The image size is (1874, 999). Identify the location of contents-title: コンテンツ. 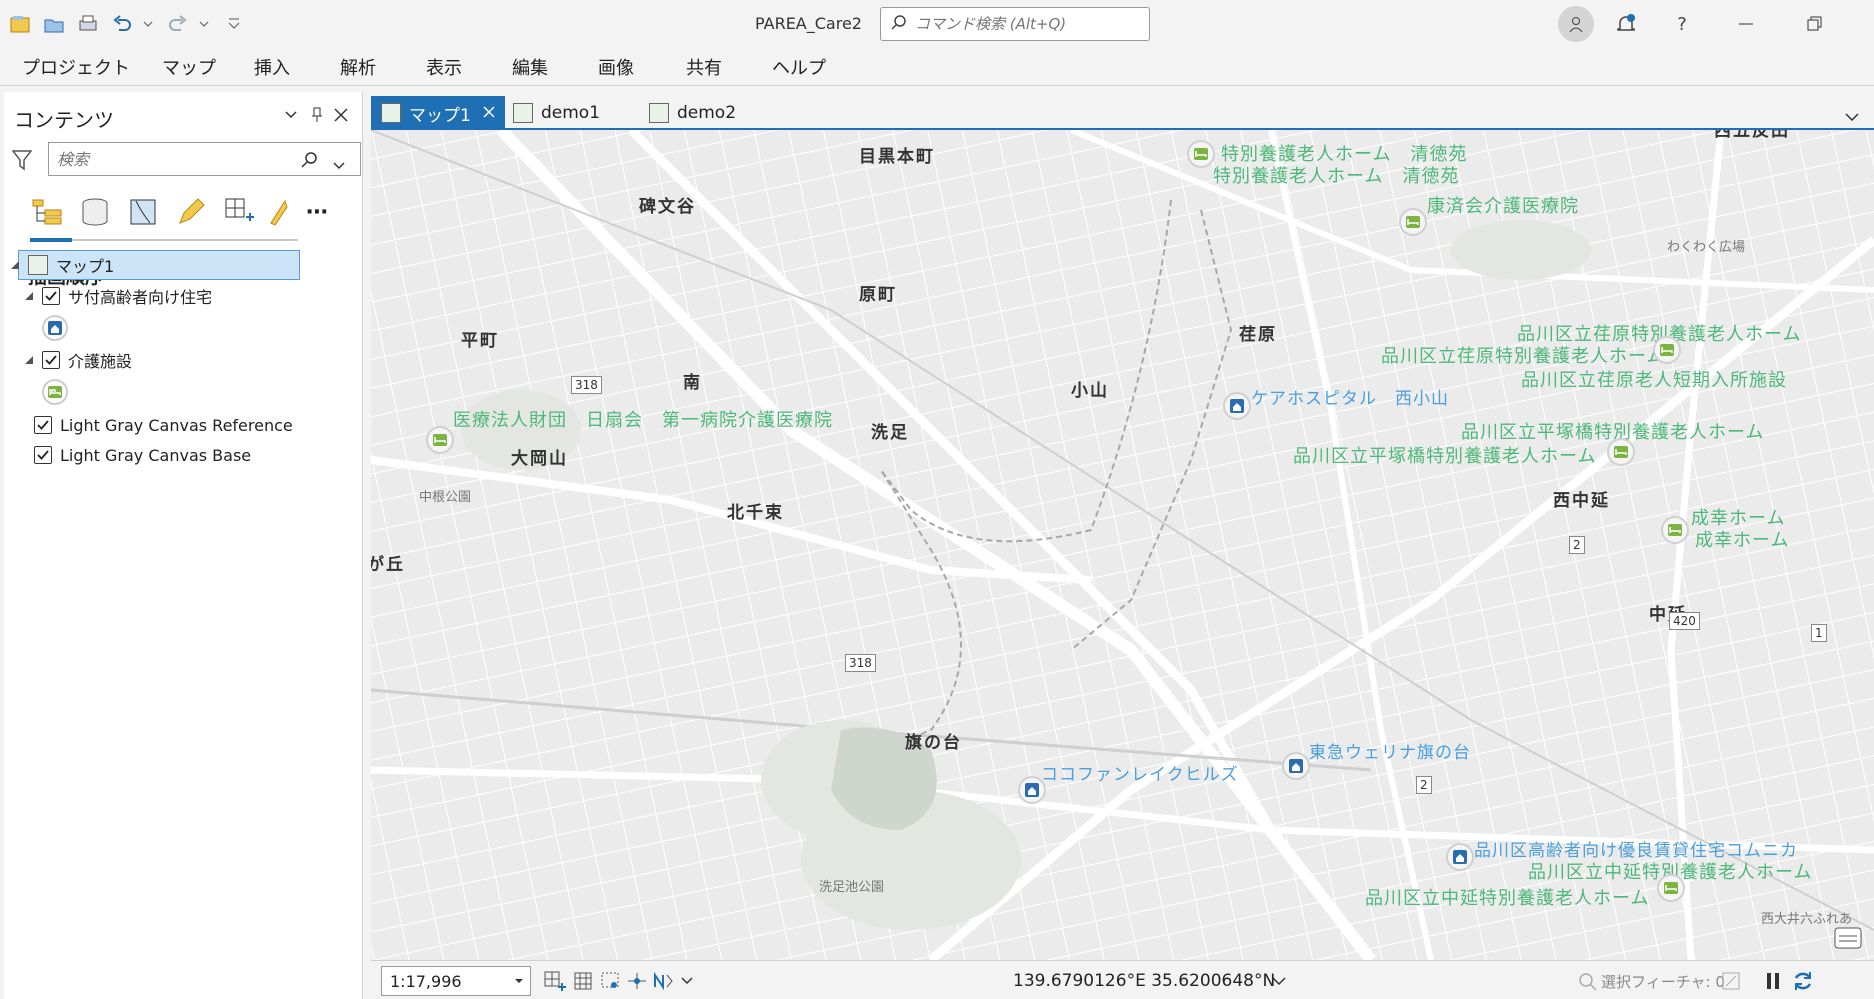
(64, 120).